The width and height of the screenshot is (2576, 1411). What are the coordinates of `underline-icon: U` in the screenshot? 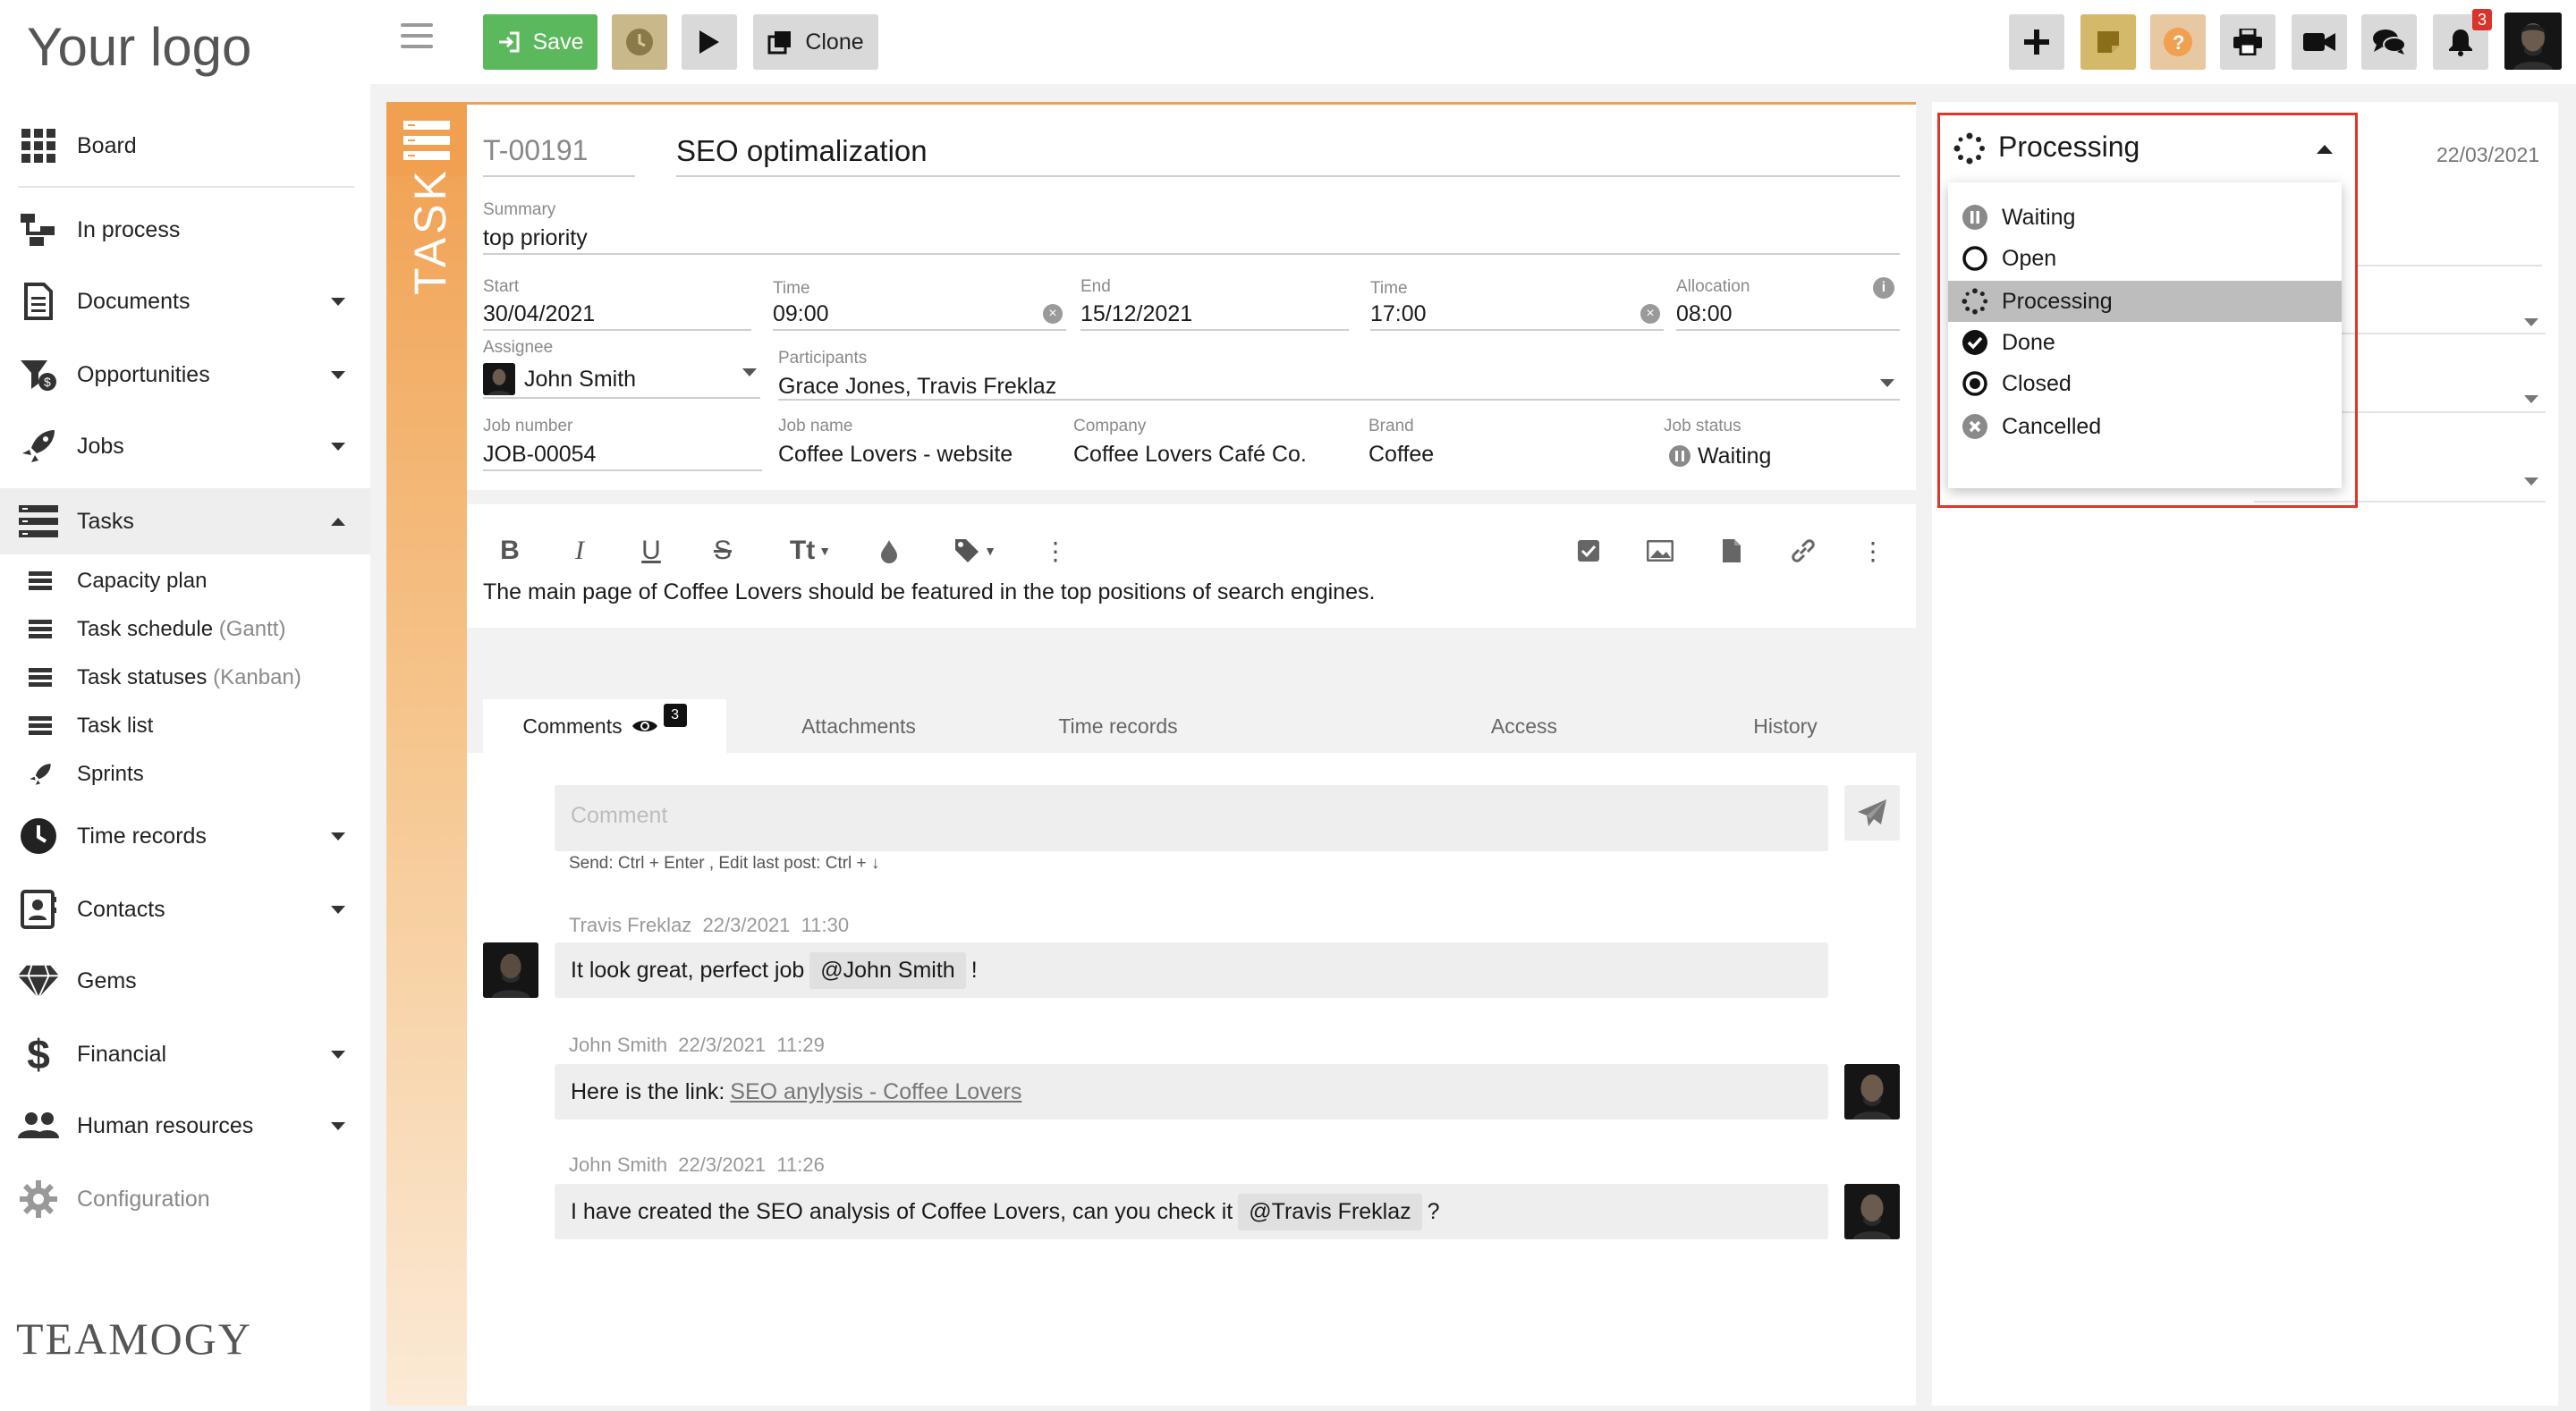 It's located at (651, 551).